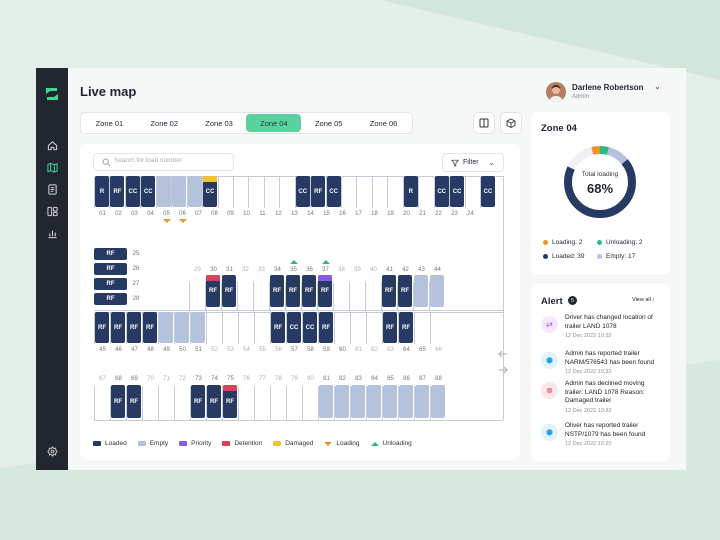 The height and width of the screenshot is (540, 720). What do you see at coordinates (245, 270) in the screenshot?
I see `slot-number: 32` at bounding box center [245, 270].